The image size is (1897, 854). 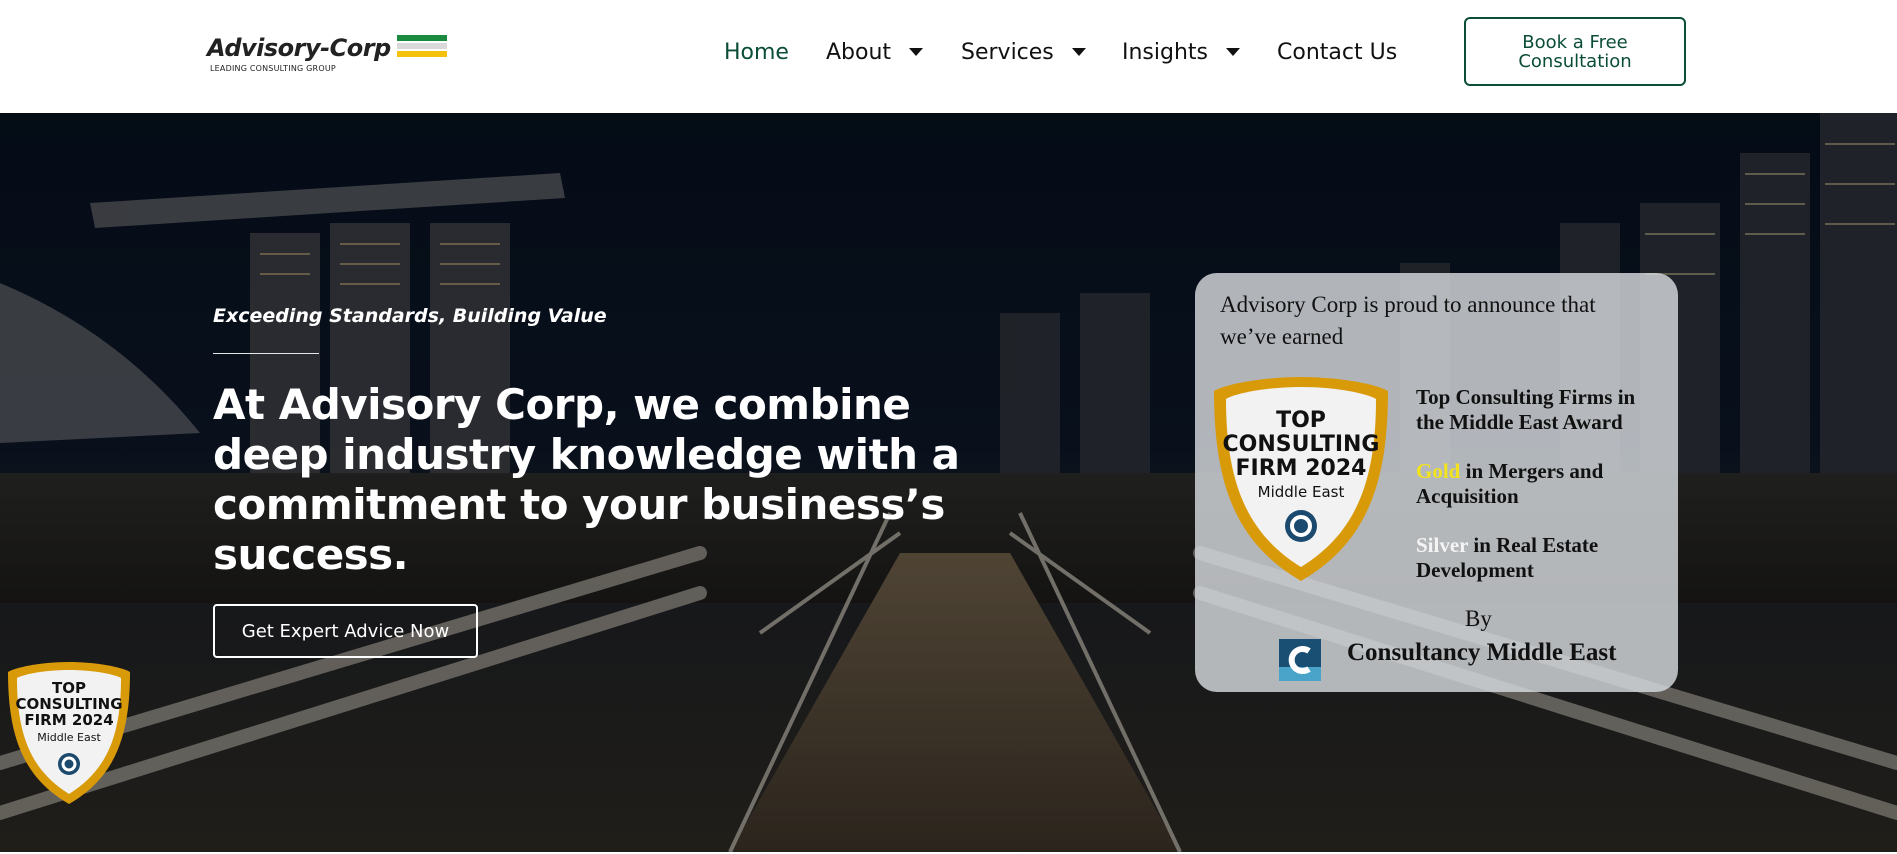 What do you see at coordinates (299, 48) in the screenshot?
I see `logo-name: Advisory-Corp` at bounding box center [299, 48].